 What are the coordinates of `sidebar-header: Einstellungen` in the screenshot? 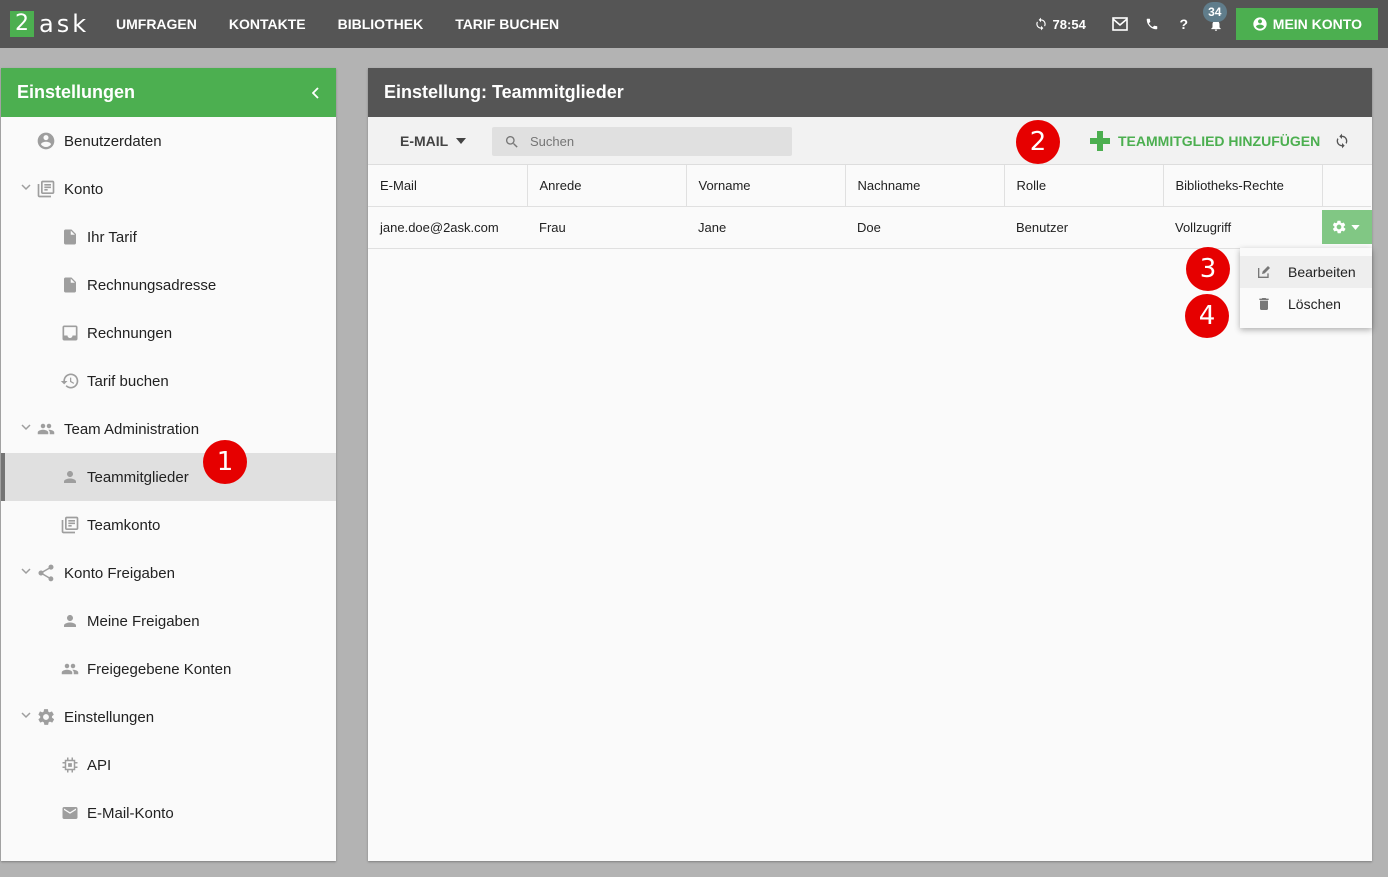 It's located at (168, 92).